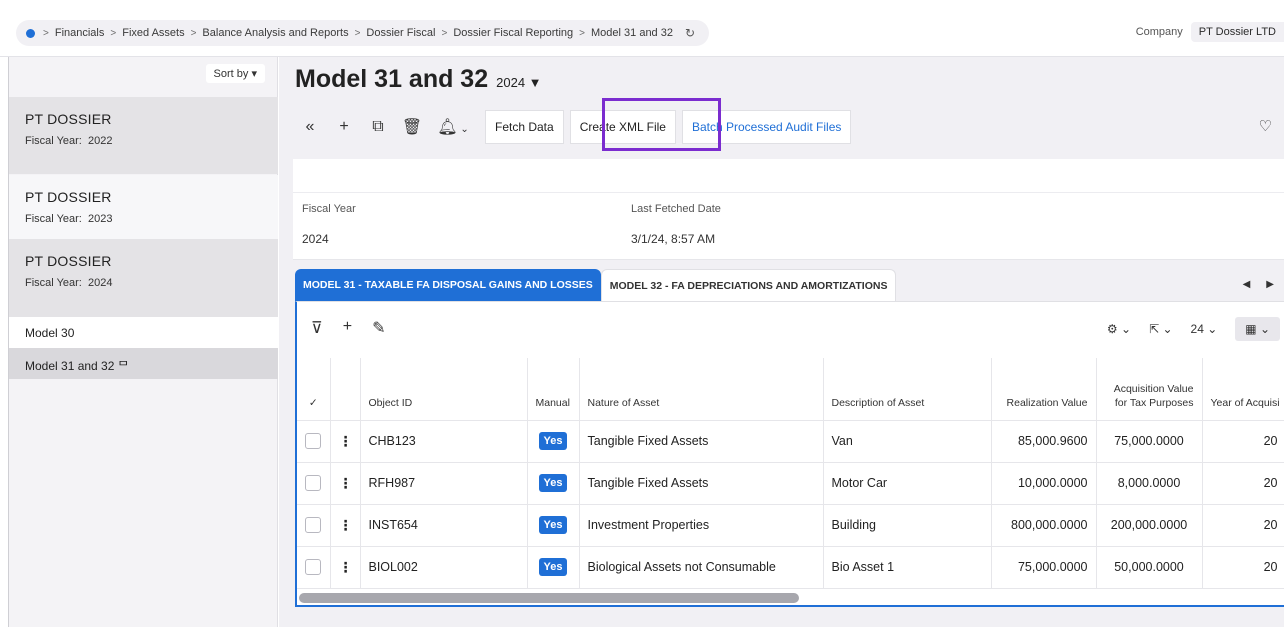  Describe the element at coordinates (314, 389) in the screenshot. I see `select-all-header: ✓` at that location.